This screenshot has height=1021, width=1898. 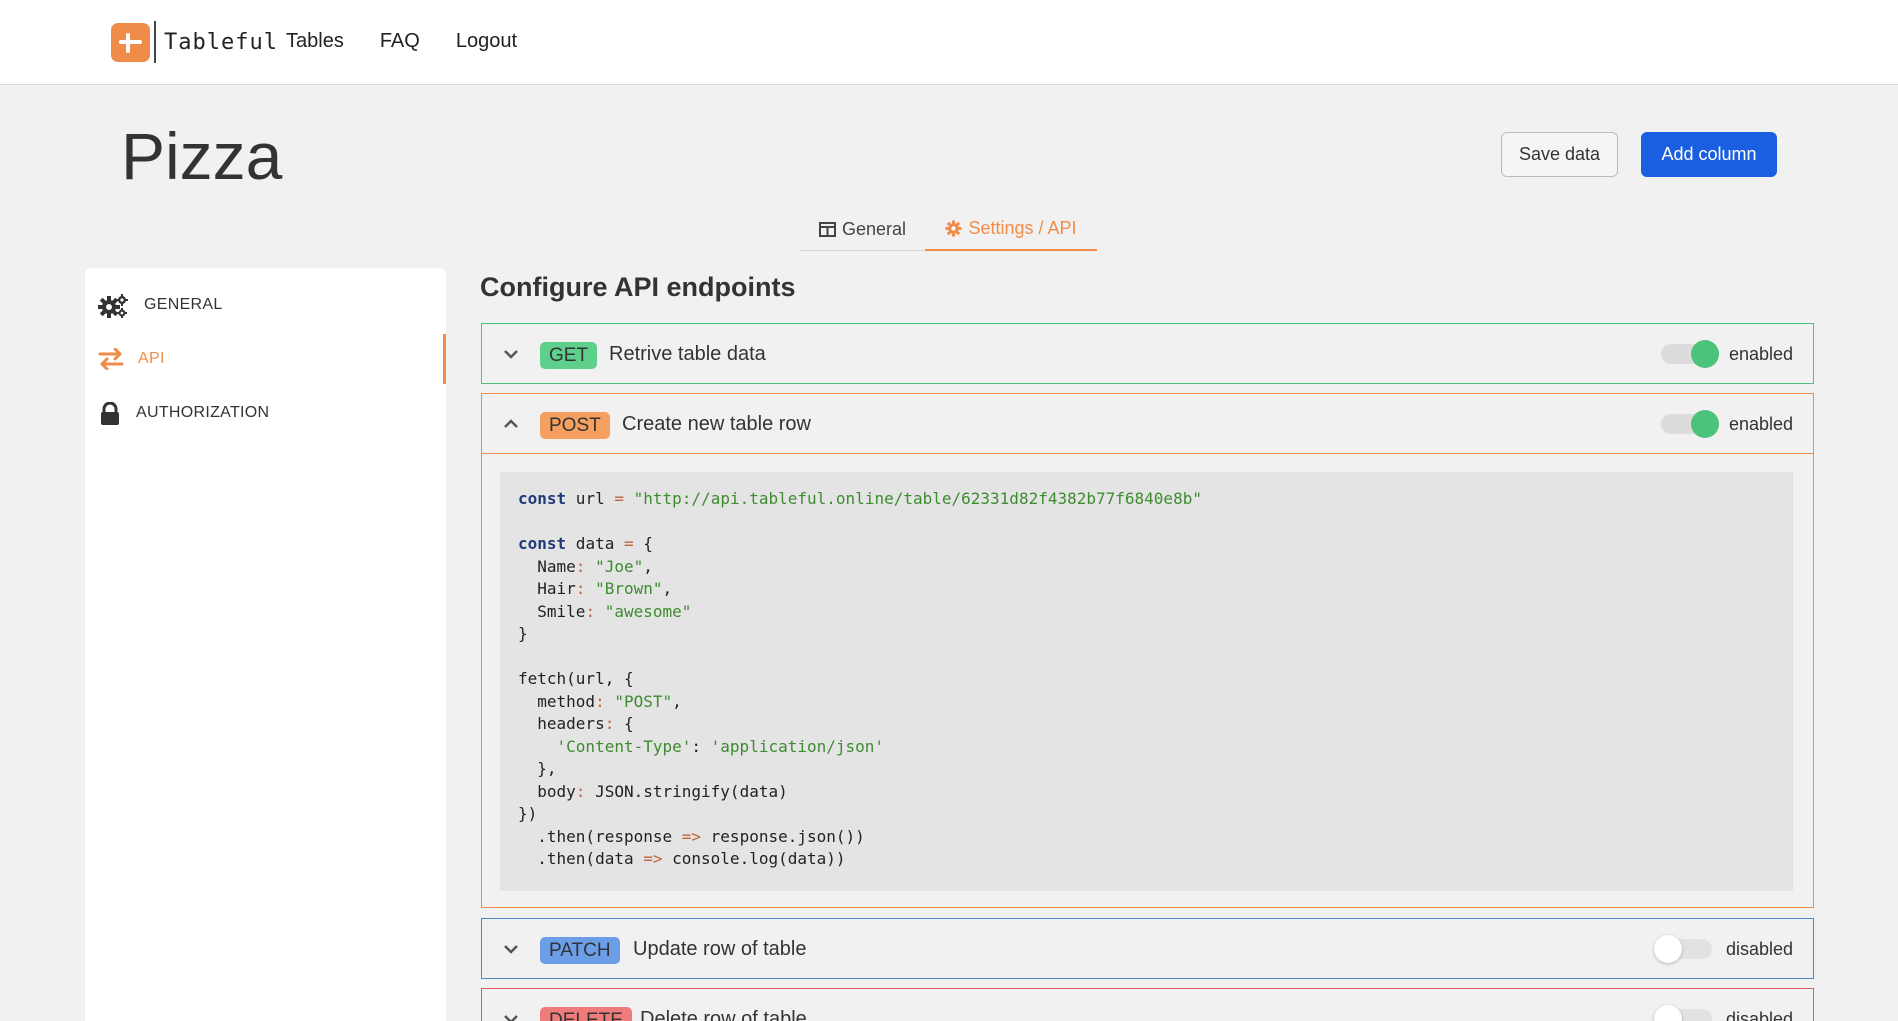 What do you see at coordinates (1690, 354) in the screenshot?
I see `endpoint-get-toggle` at bounding box center [1690, 354].